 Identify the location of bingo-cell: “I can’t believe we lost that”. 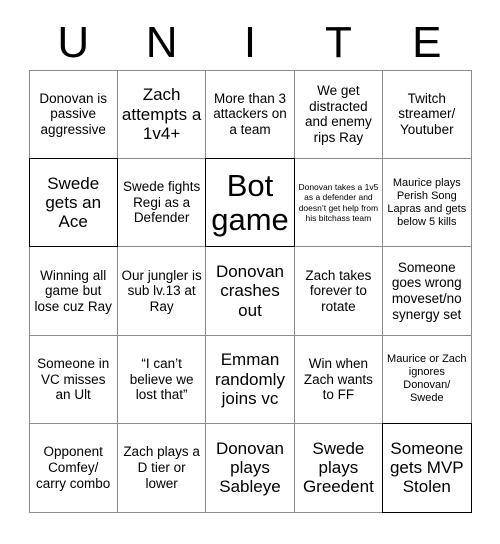
(161, 379).